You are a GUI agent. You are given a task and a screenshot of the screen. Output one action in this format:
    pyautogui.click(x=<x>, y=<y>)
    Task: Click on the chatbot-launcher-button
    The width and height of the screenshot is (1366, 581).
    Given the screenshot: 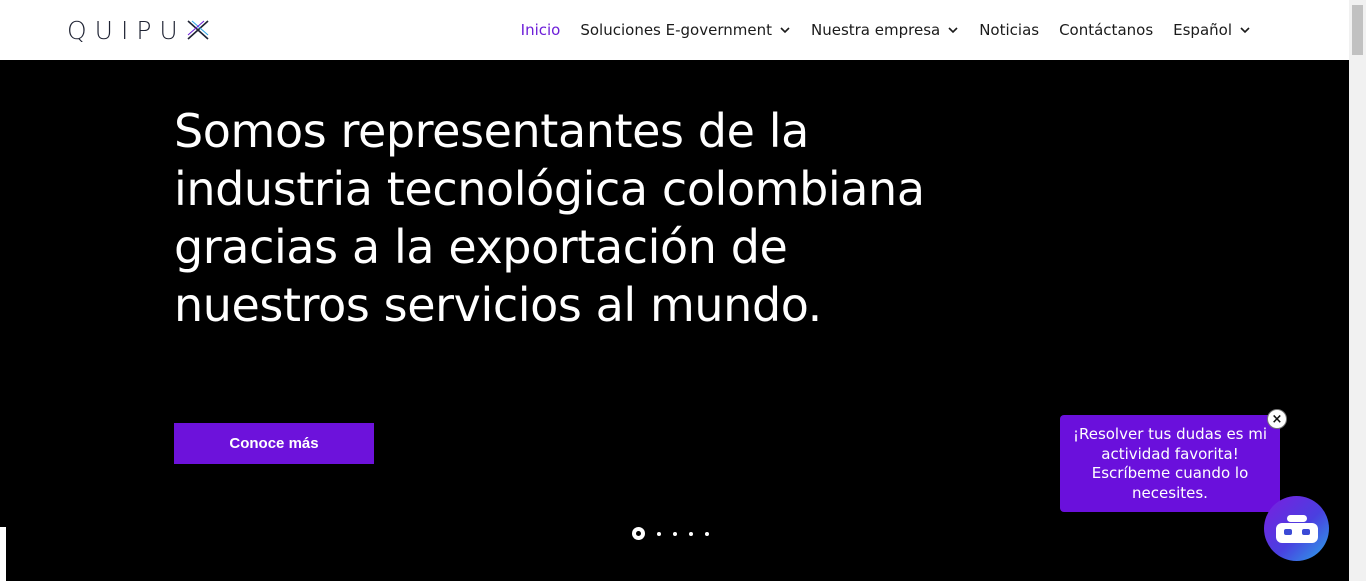 What is the action you would take?
    pyautogui.click(x=1296, y=528)
    